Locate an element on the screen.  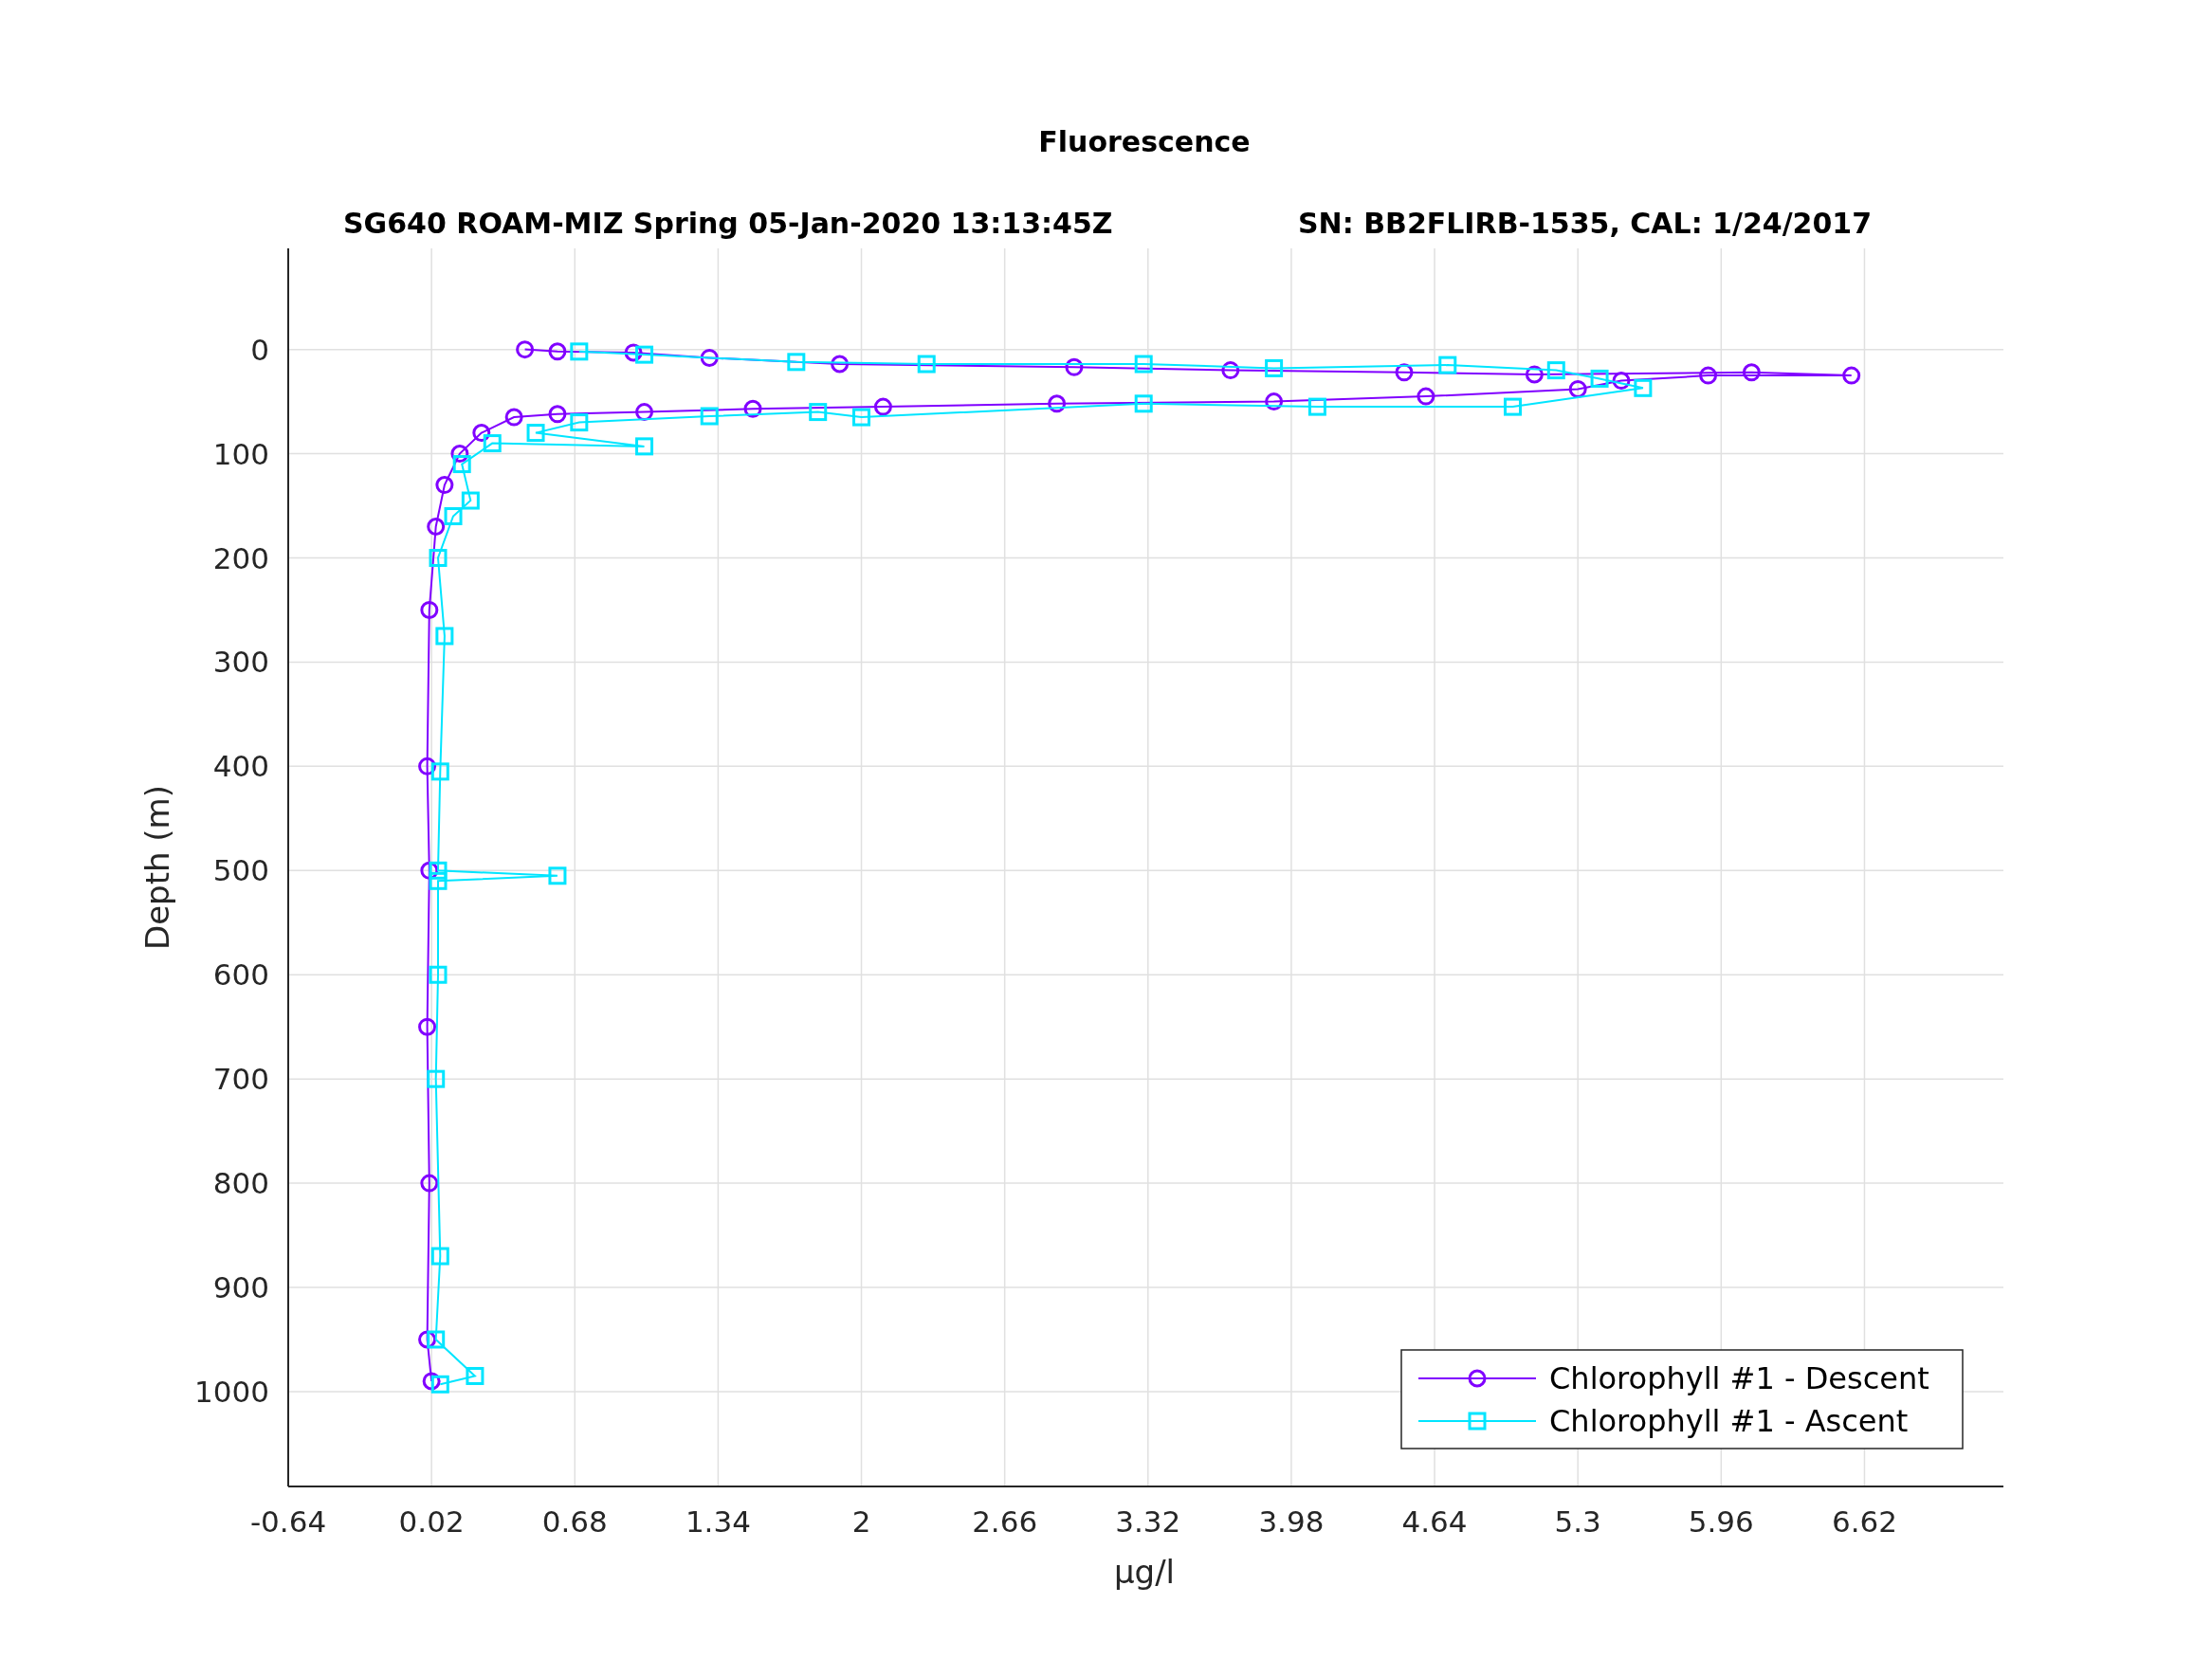
x-tick-label: 4.64 is located at coordinates (1434, 1521).